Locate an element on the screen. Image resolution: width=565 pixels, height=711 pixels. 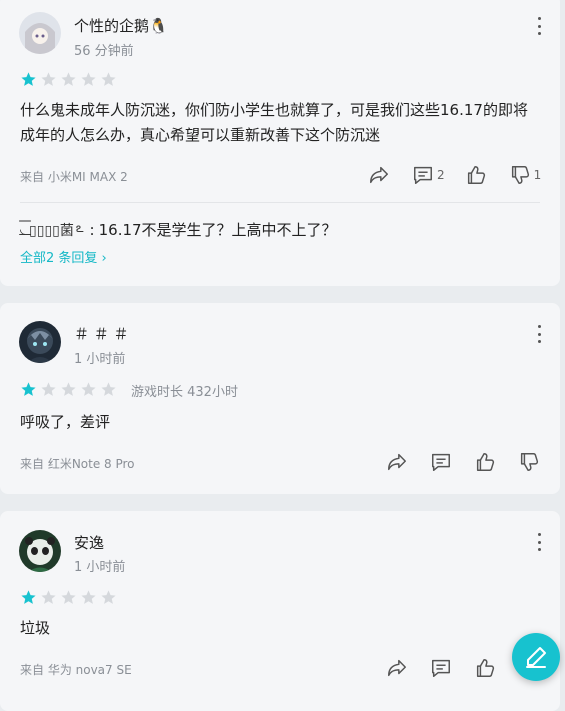
divider is located at coordinates (280, 202).